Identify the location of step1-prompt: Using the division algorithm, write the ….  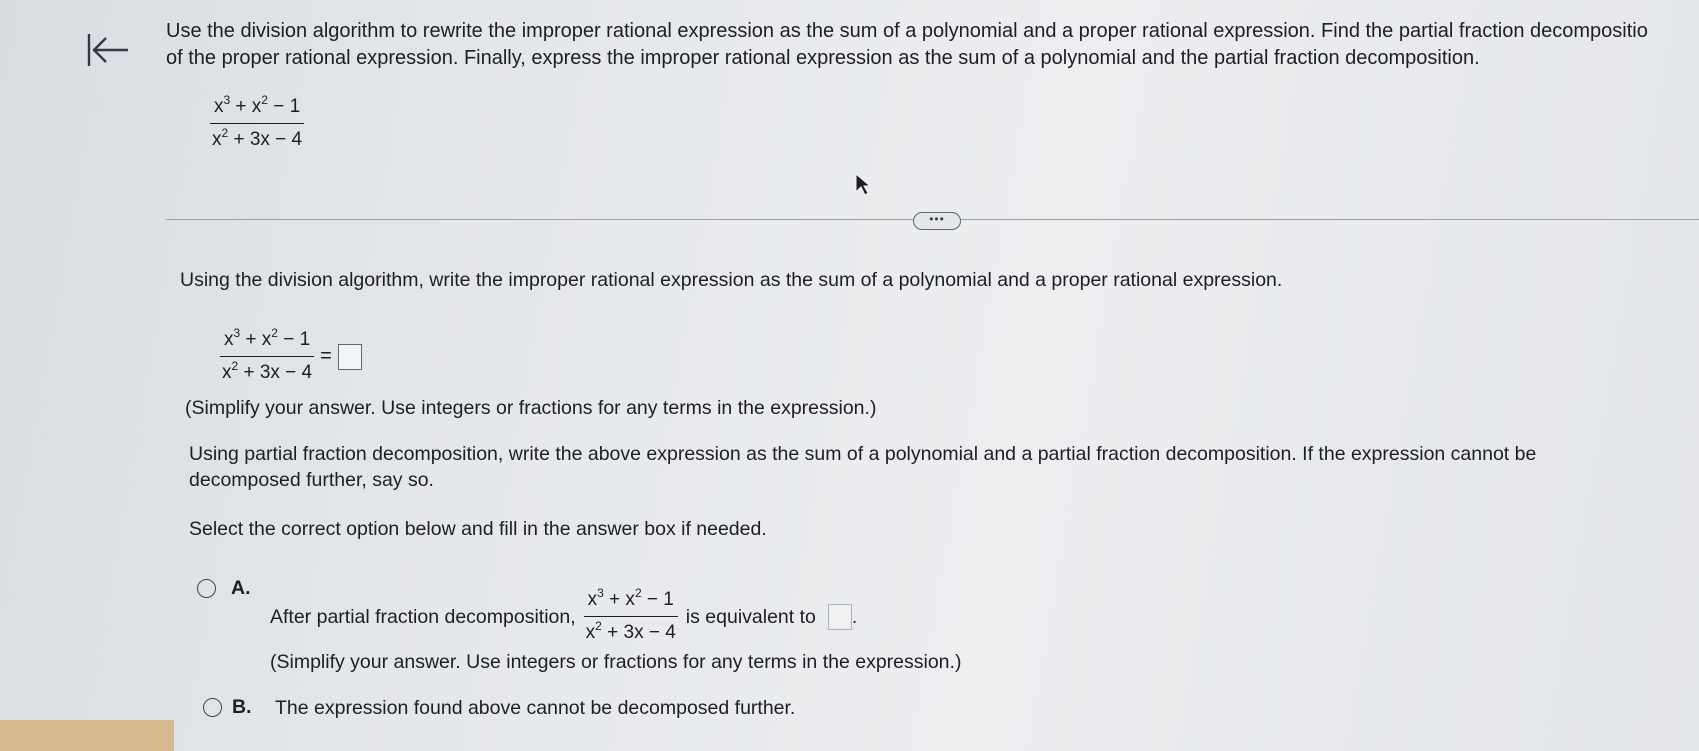
(731, 280).